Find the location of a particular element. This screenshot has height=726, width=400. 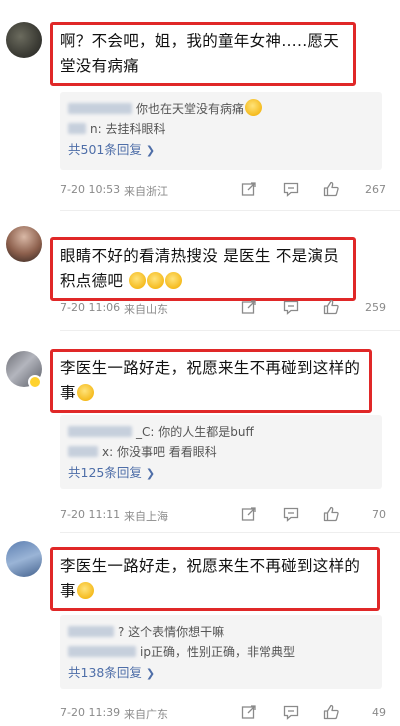

comment-meta: 7-20 10:53 来自浙江 267 is located at coordinates (225, 190).